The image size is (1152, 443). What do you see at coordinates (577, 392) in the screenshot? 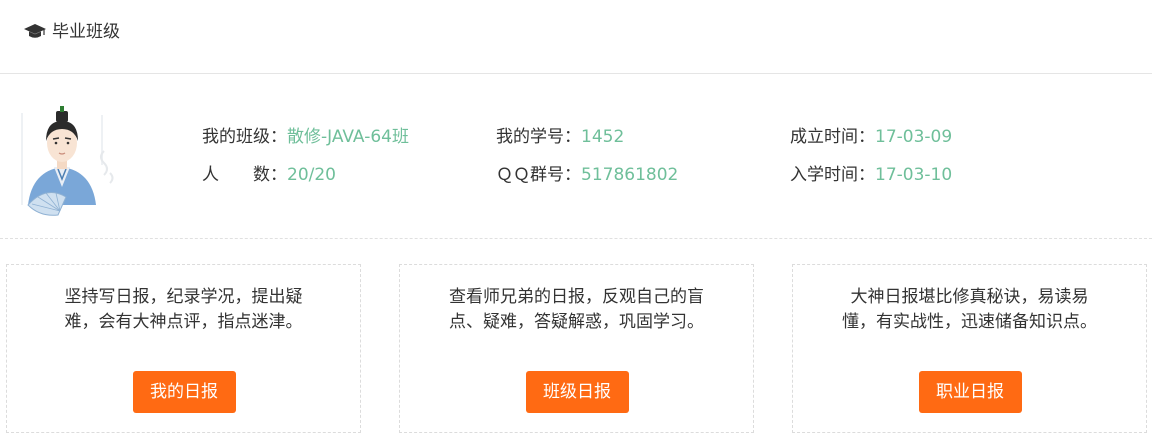
I see `class-daily-report-button: 班级日报` at bounding box center [577, 392].